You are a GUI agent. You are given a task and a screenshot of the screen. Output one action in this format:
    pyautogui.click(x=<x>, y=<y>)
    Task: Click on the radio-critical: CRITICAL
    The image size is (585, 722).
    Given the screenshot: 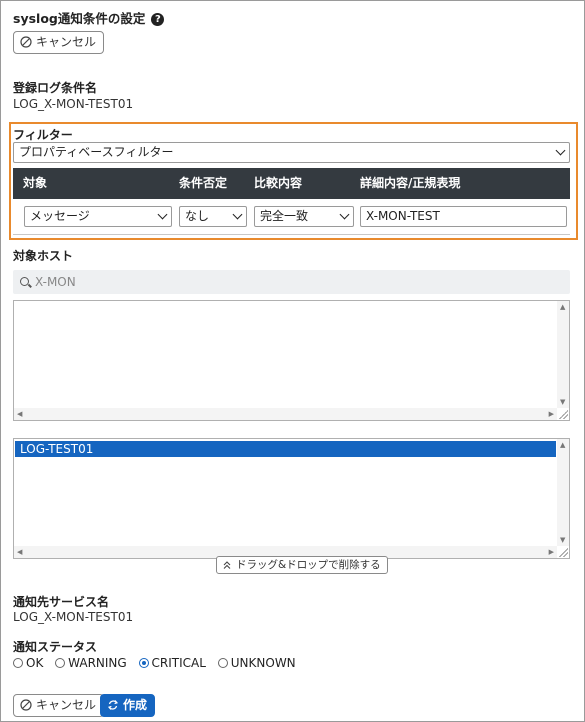 What is the action you would take?
    pyautogui.click(x=172, y=663)
    